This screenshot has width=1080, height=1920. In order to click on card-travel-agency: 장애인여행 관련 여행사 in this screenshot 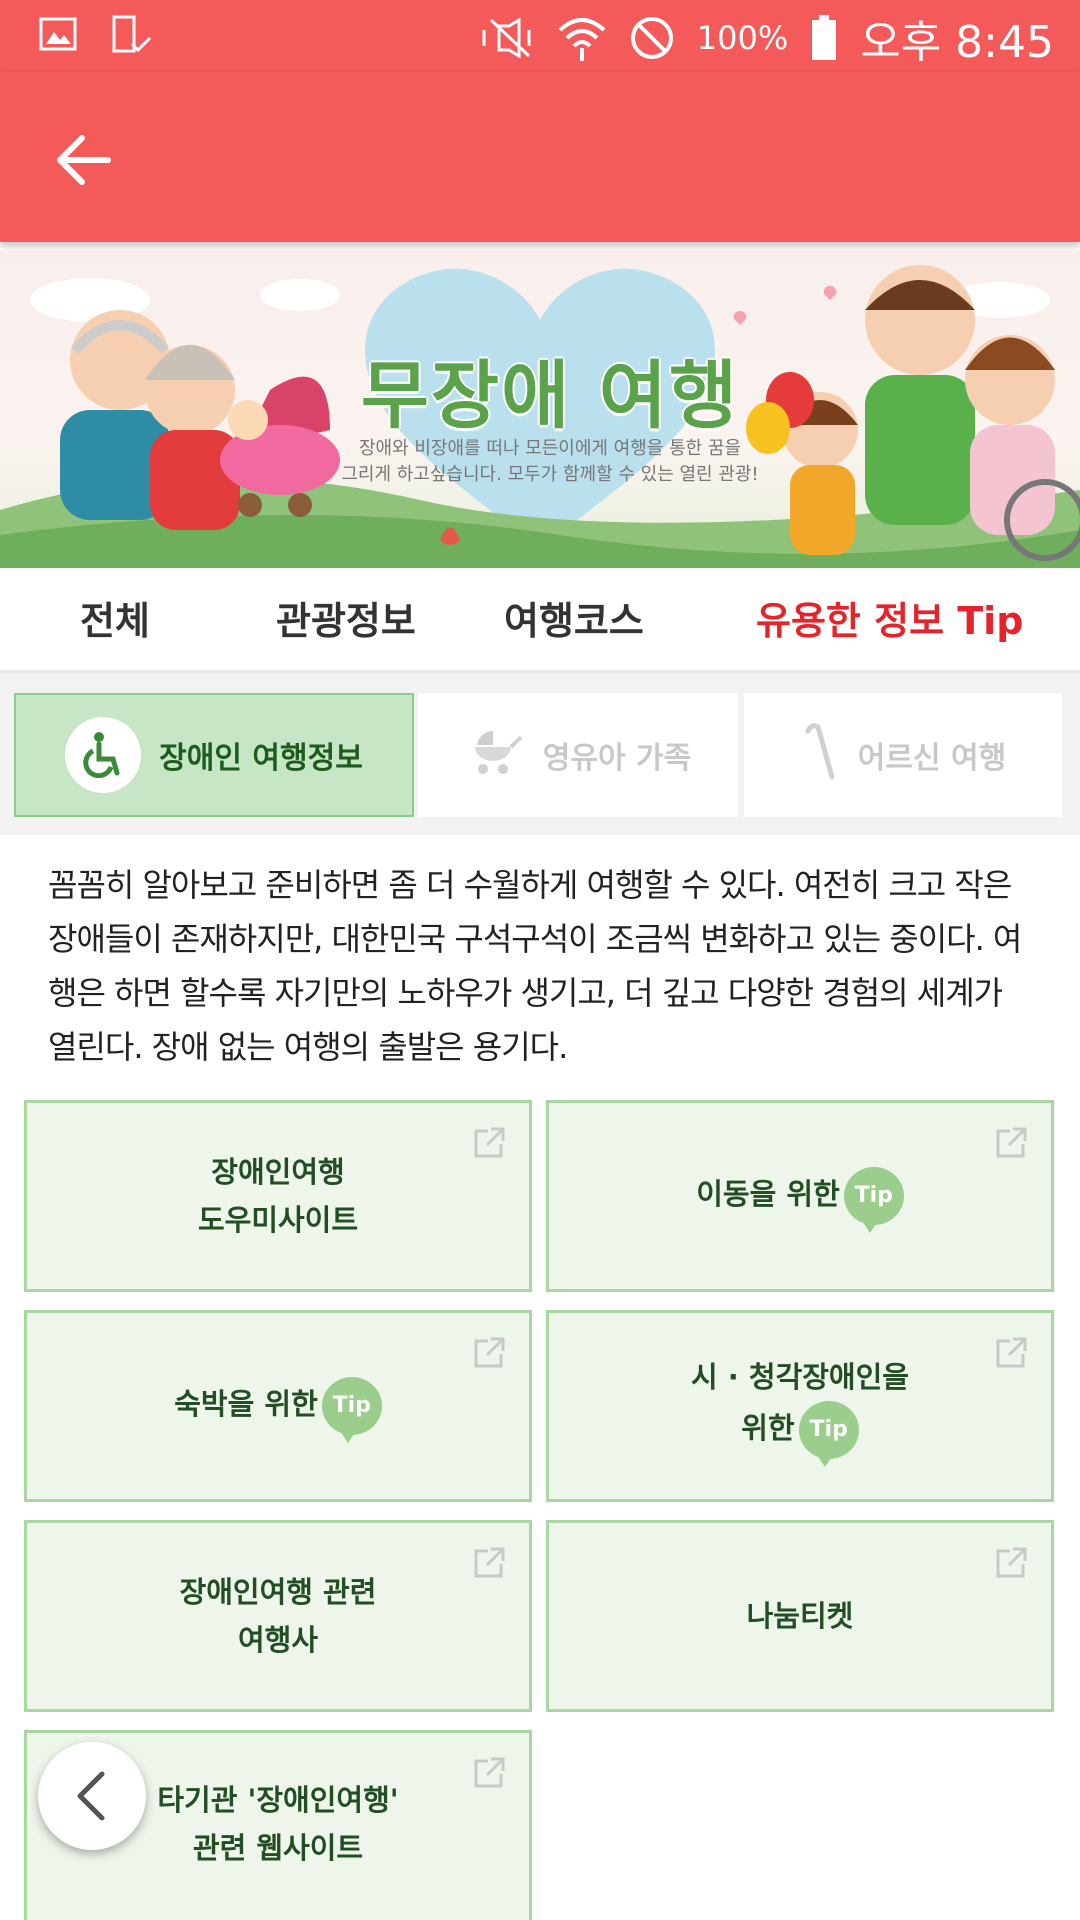, I will do `click(278, 1616)`.